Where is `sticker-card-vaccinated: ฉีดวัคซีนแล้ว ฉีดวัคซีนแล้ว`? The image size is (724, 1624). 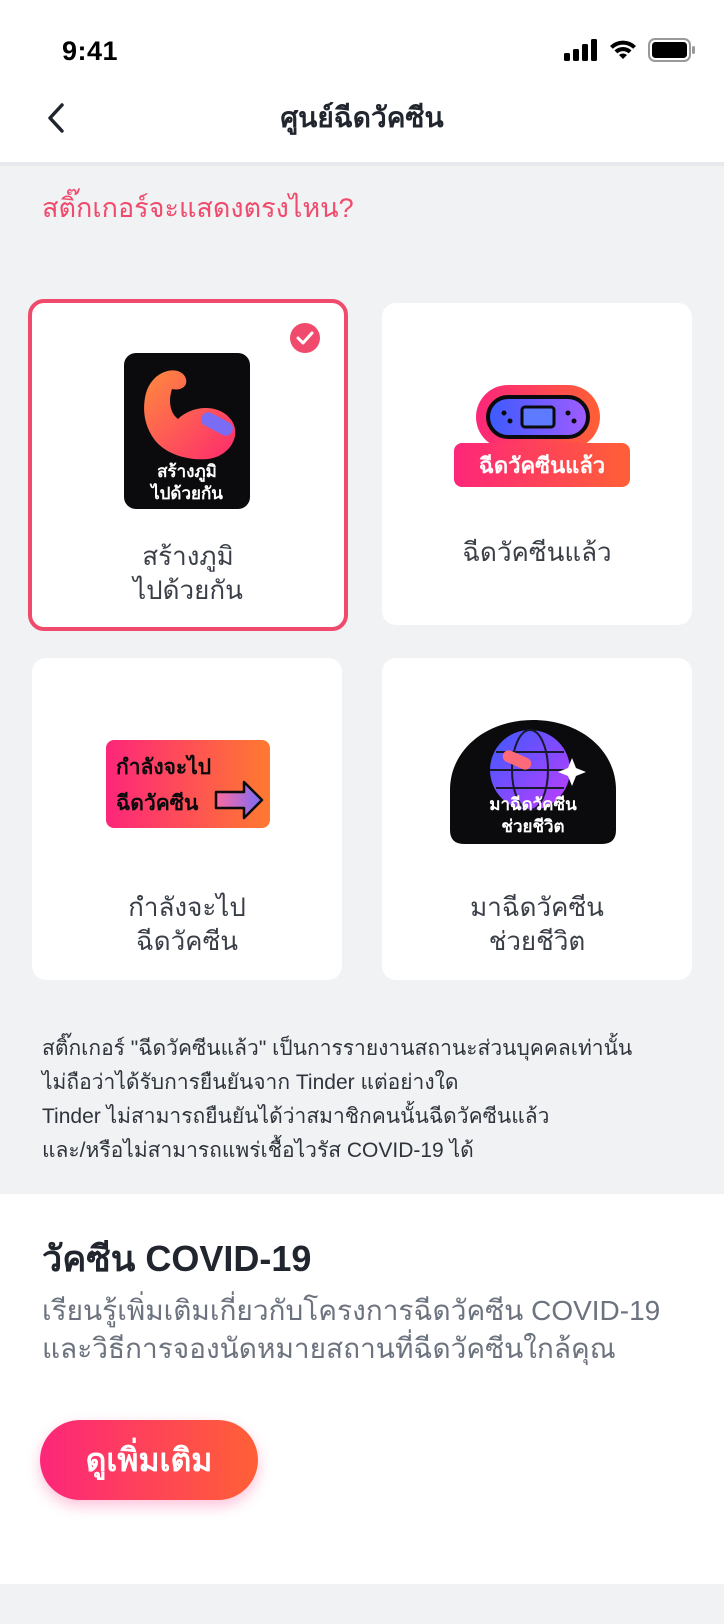 sticker-card-vaccinated: ฉีดวัคซีนแล้ว ฉีดวัคซีนแล้ว is located at coordinates (537, 464).